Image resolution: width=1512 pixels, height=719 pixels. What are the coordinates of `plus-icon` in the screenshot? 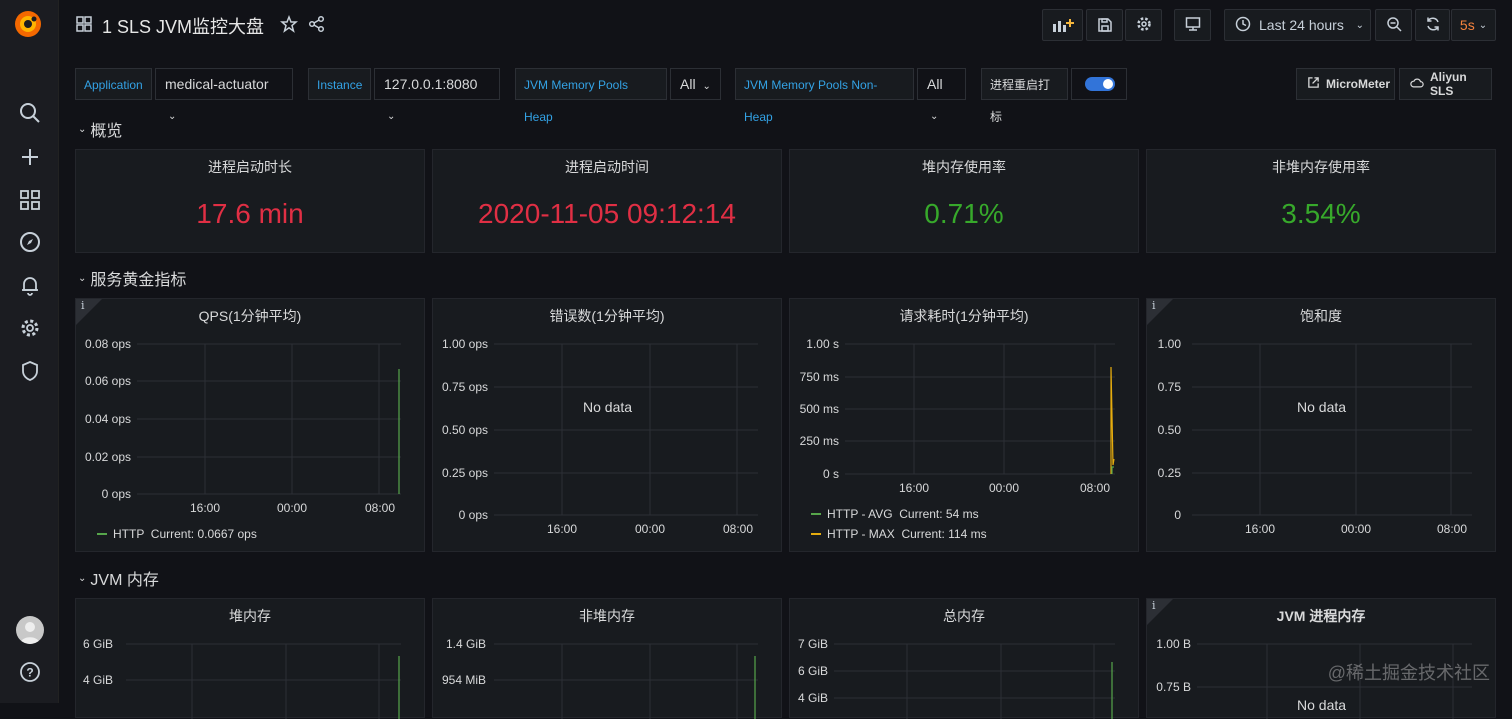 It's located at (30, 157).